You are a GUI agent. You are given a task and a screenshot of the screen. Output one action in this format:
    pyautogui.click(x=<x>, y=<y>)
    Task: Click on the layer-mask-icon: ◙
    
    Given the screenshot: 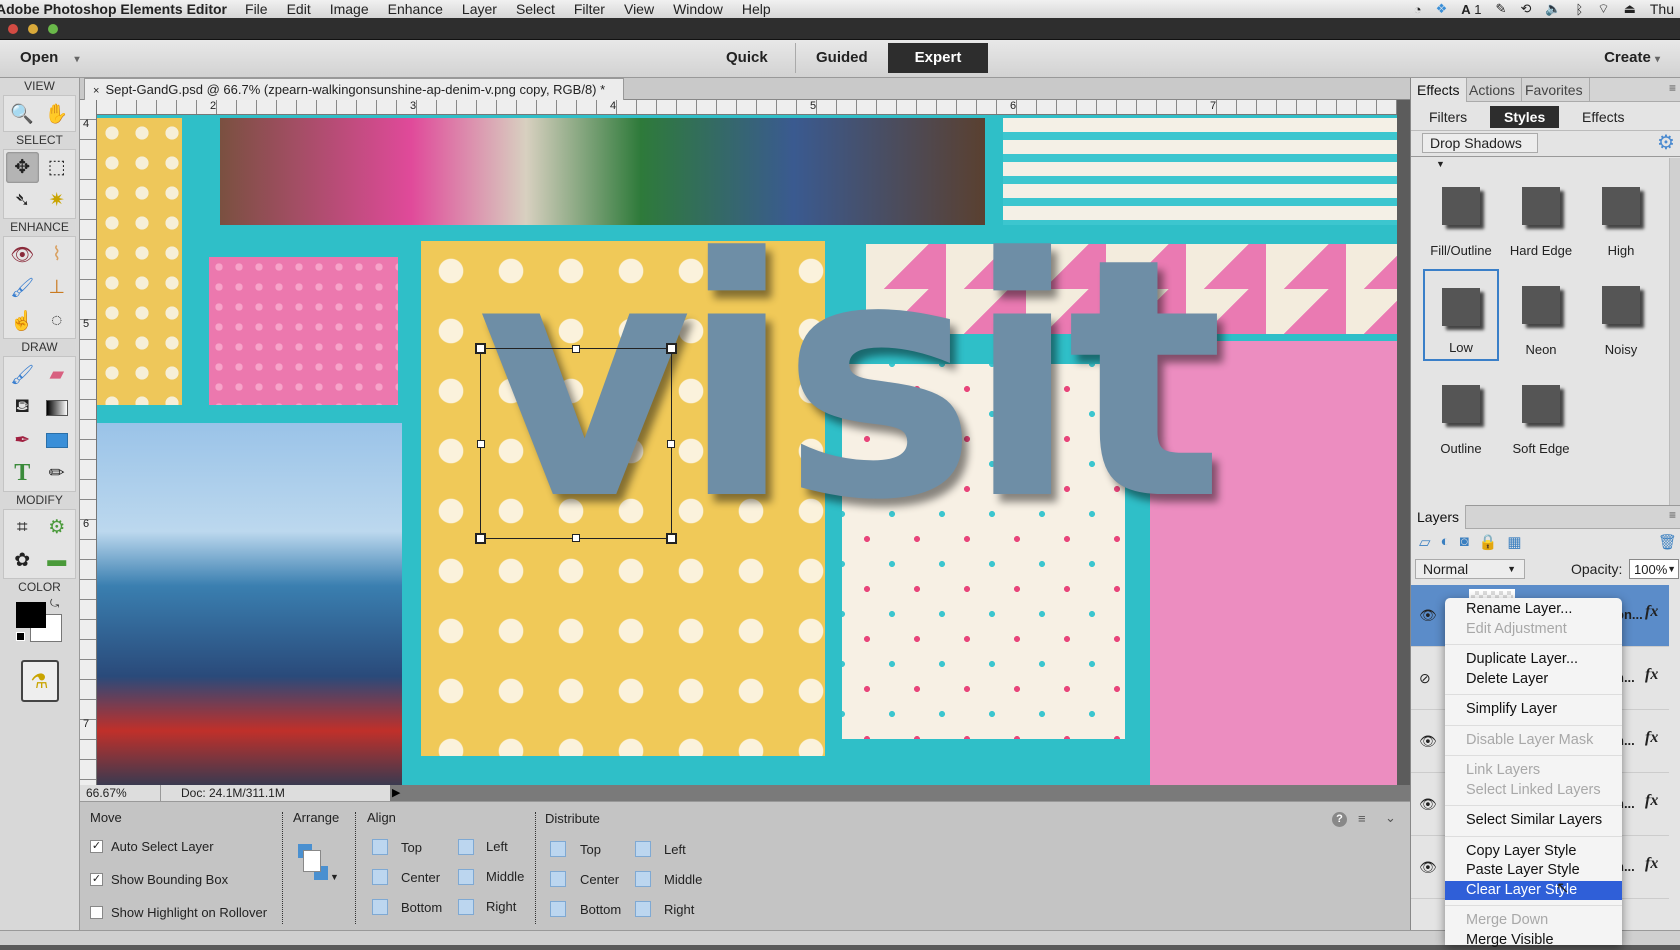 What is the action you would take?
    pyautogui.click(x=1464, y=542)
    